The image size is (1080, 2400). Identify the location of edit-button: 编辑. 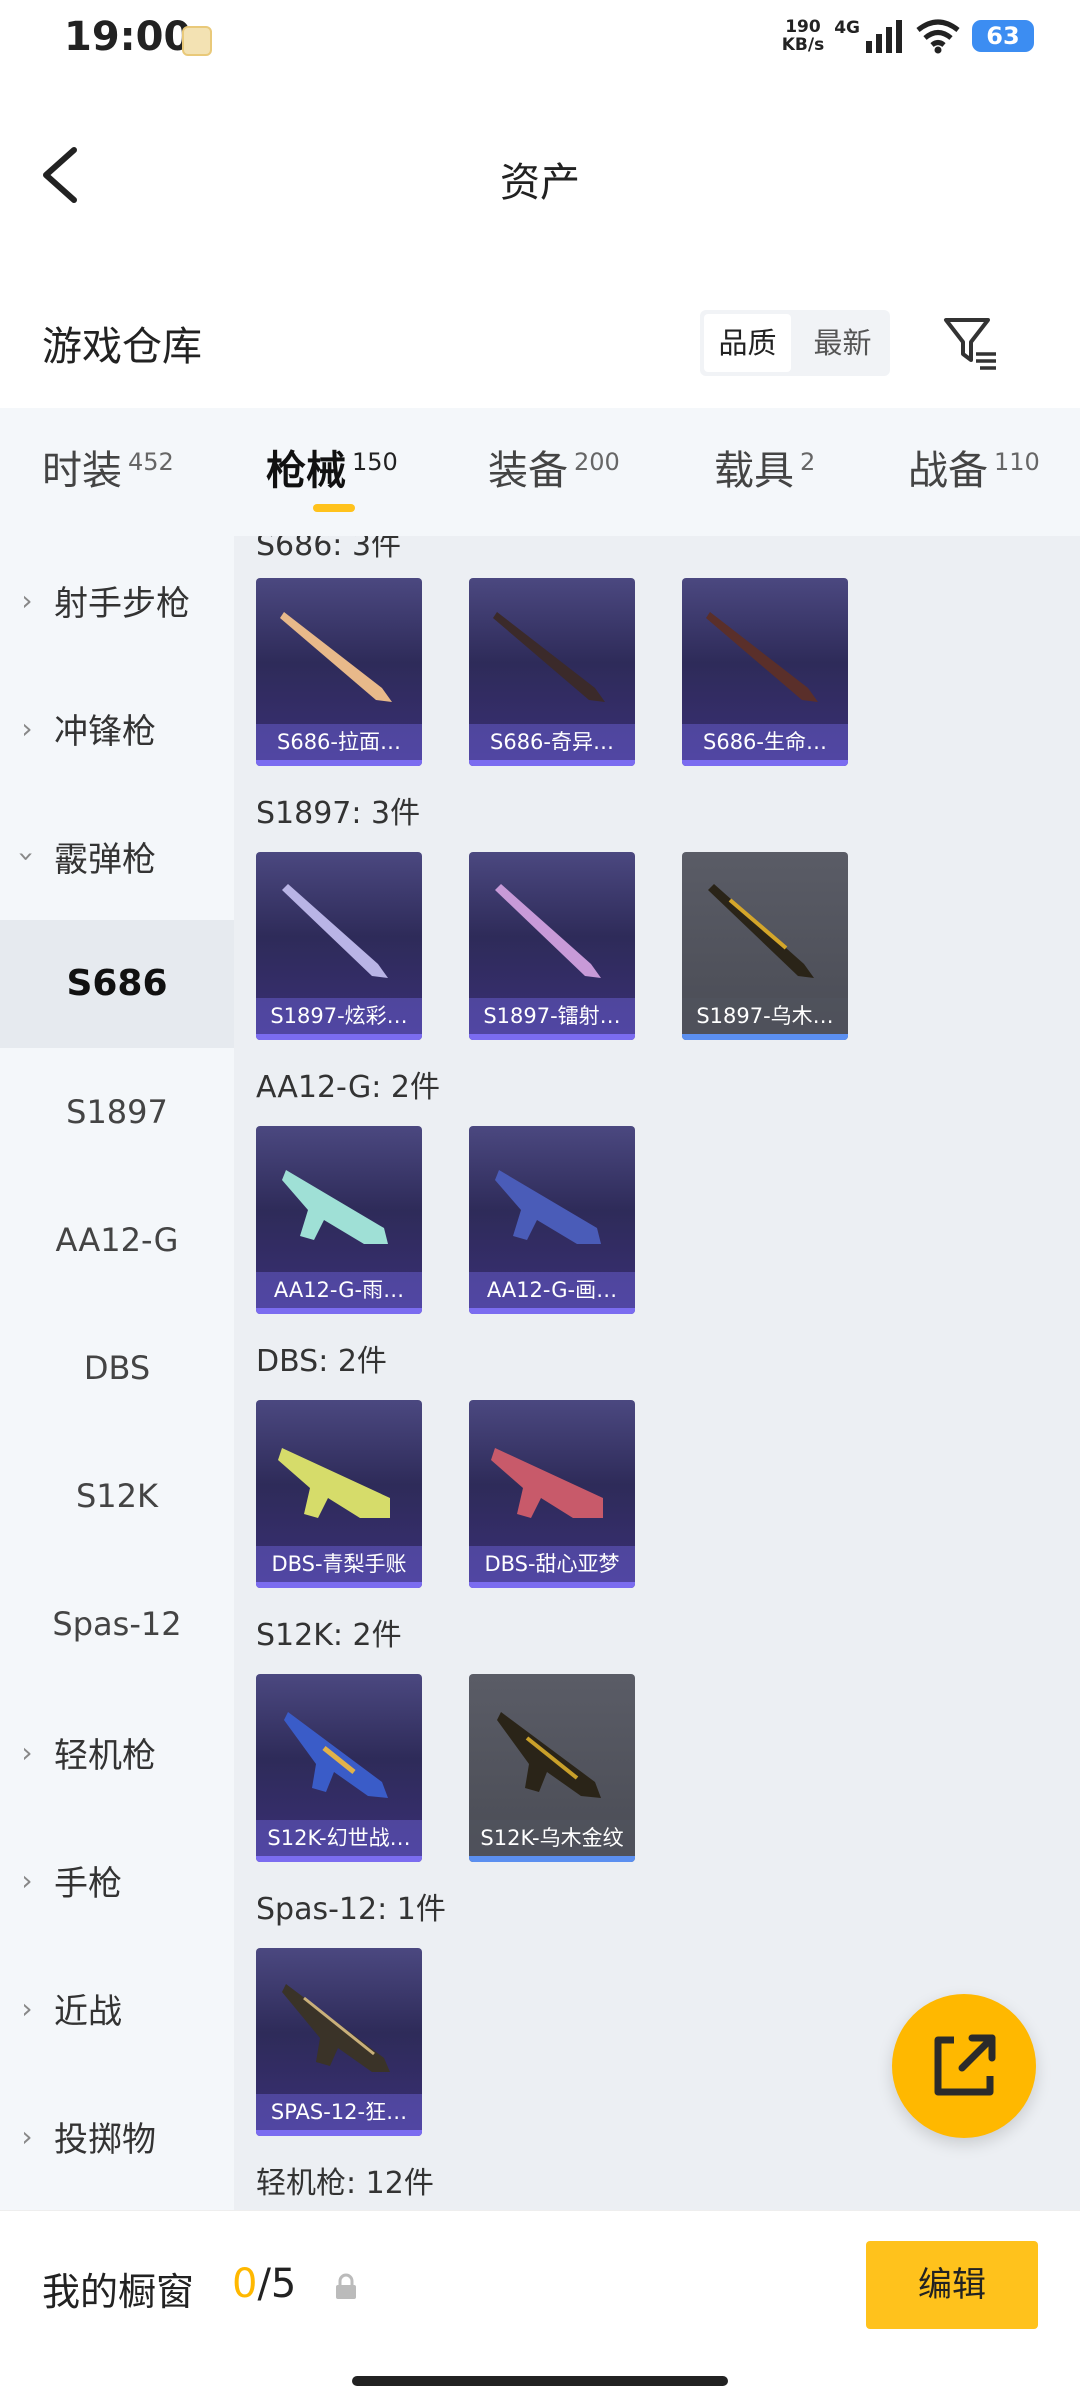
(952, 2285).